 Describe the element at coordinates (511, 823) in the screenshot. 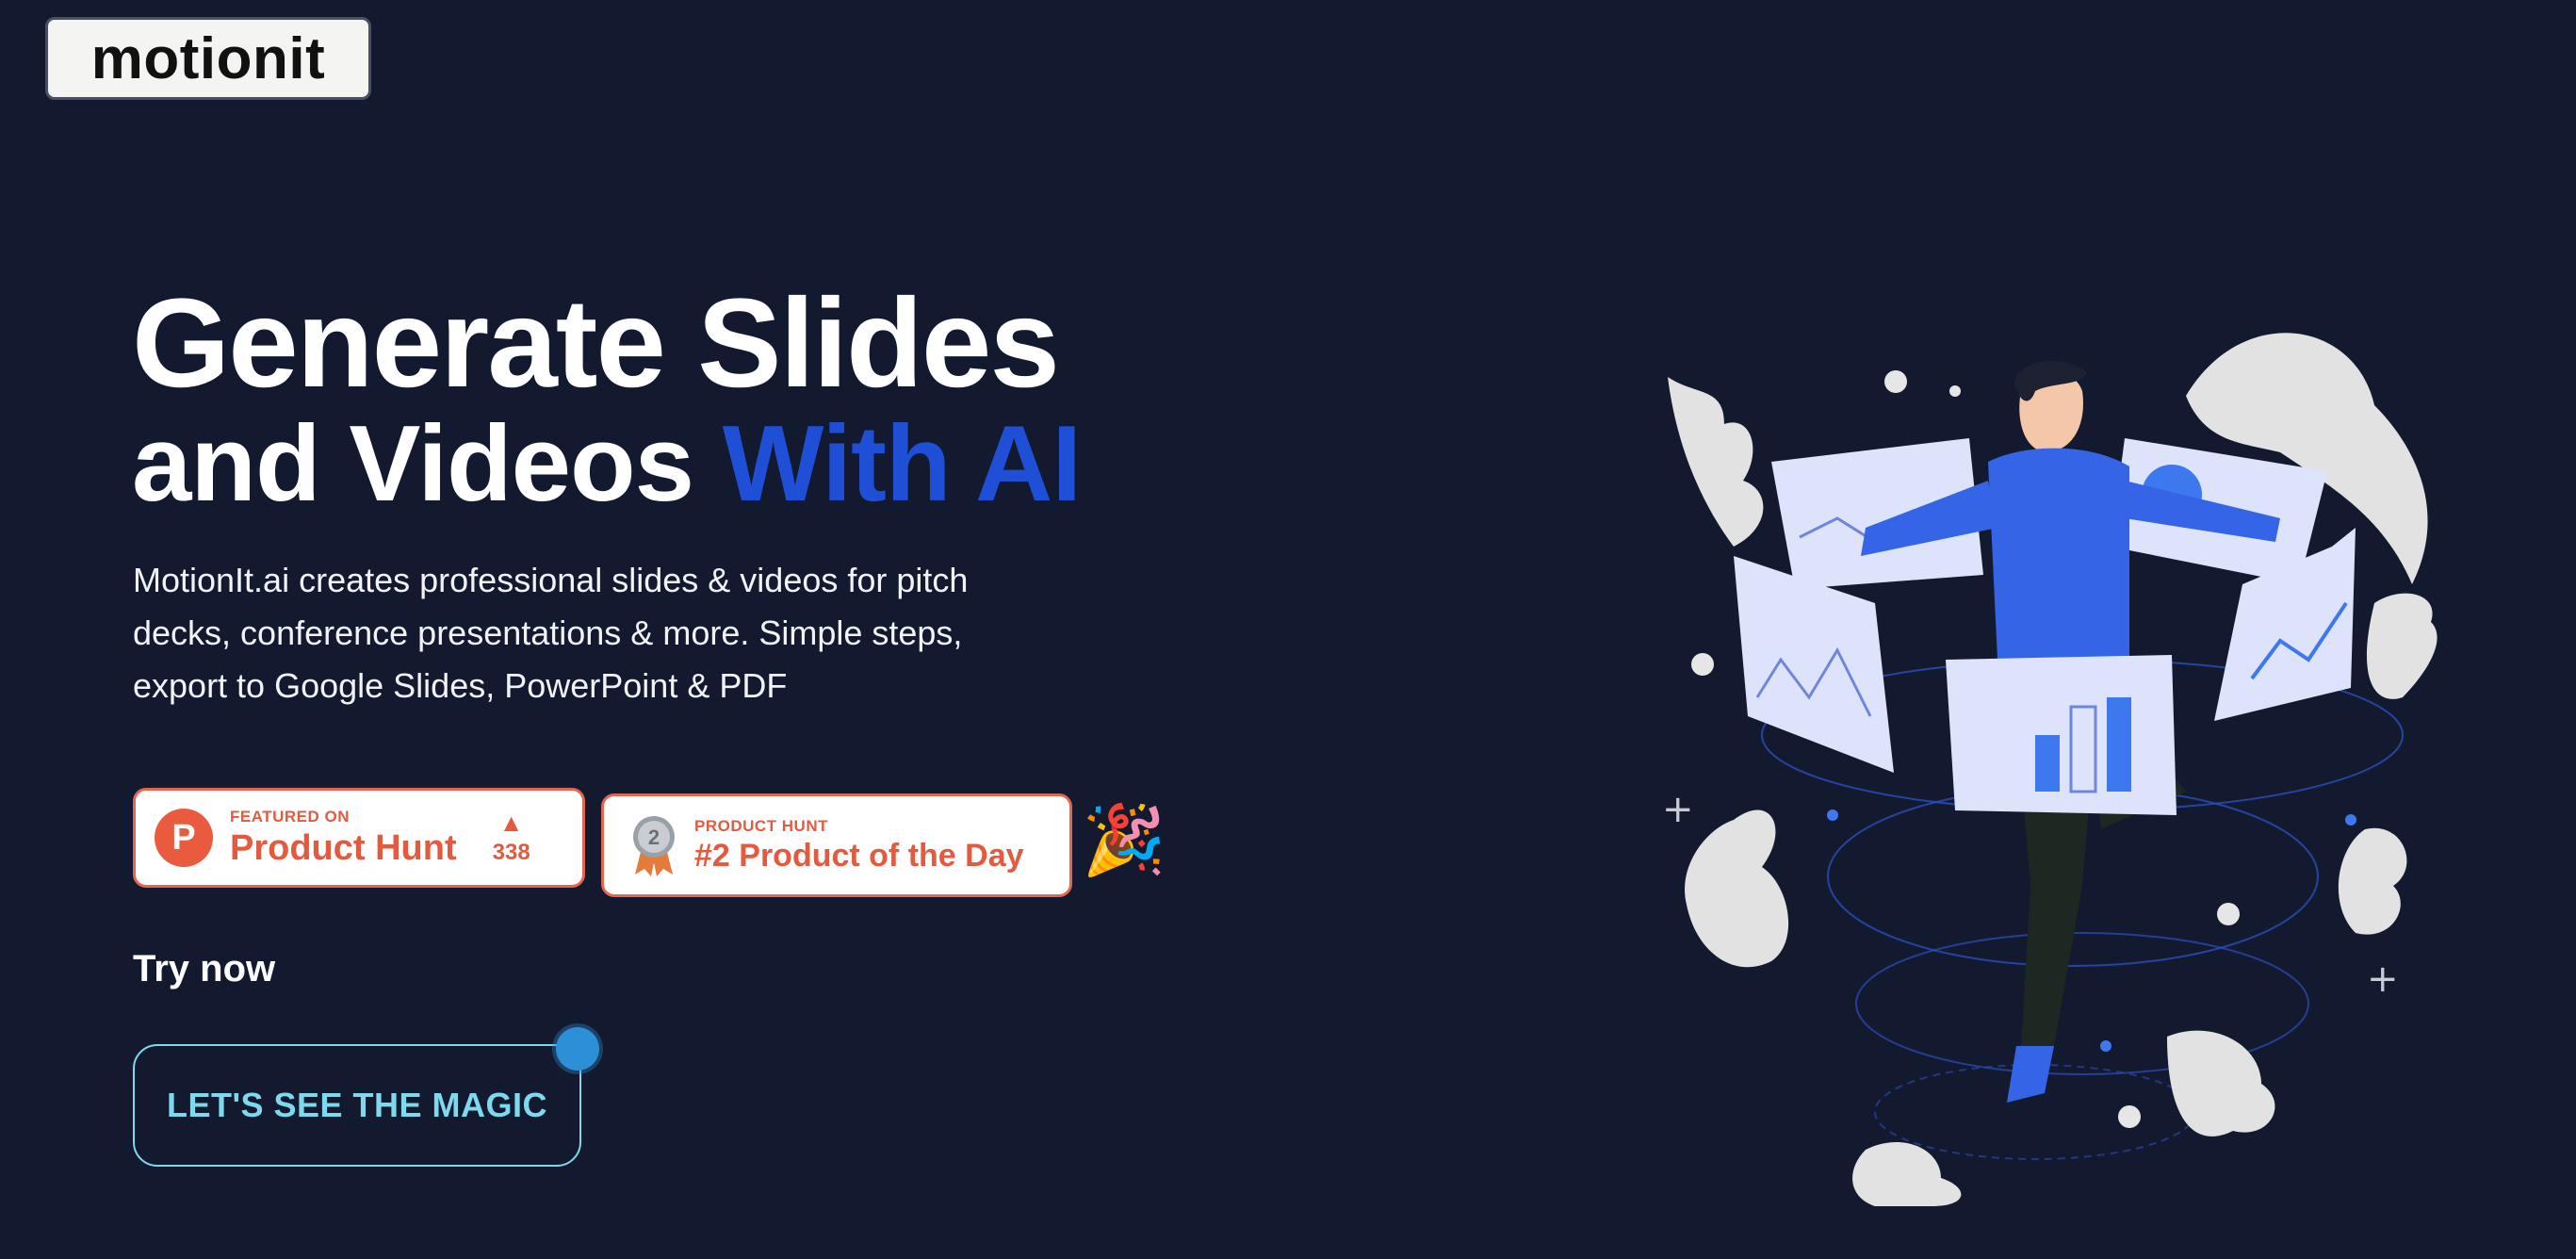

I see `upvote-arrow-icon: ▲` at that location.